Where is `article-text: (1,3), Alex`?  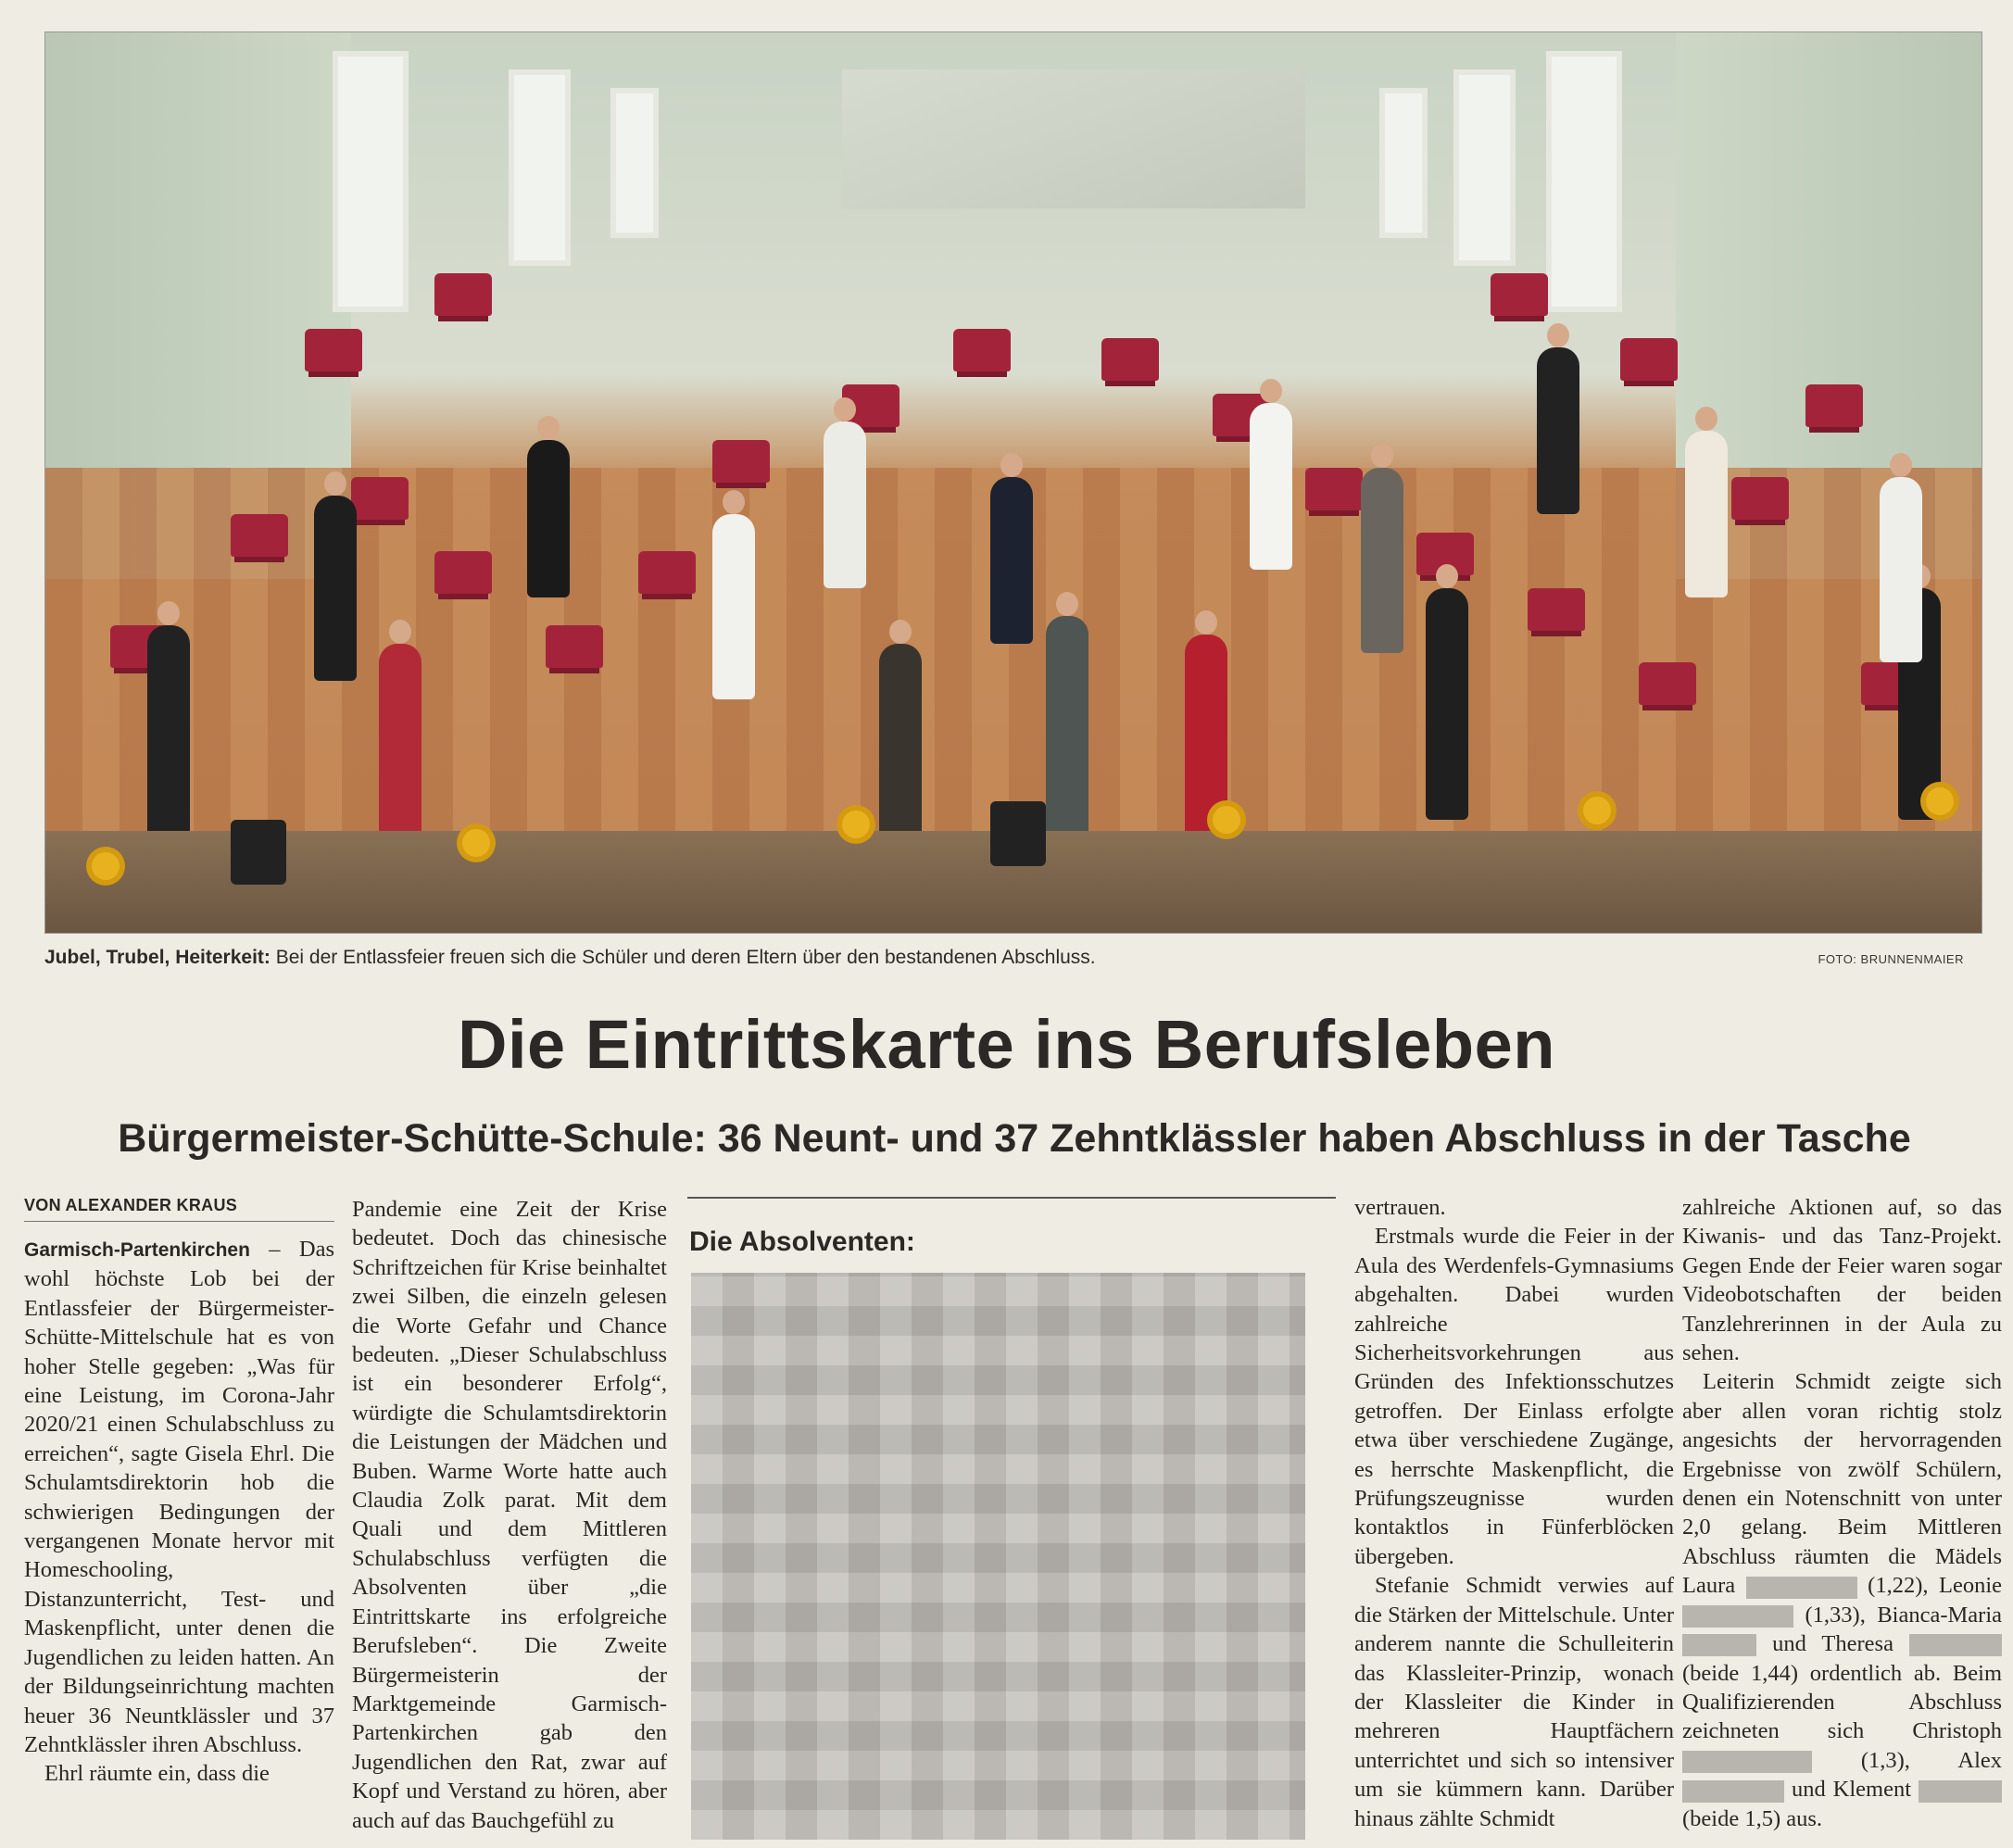 article-text: (1,3), Alex is located at coordinates (1931, 1760).